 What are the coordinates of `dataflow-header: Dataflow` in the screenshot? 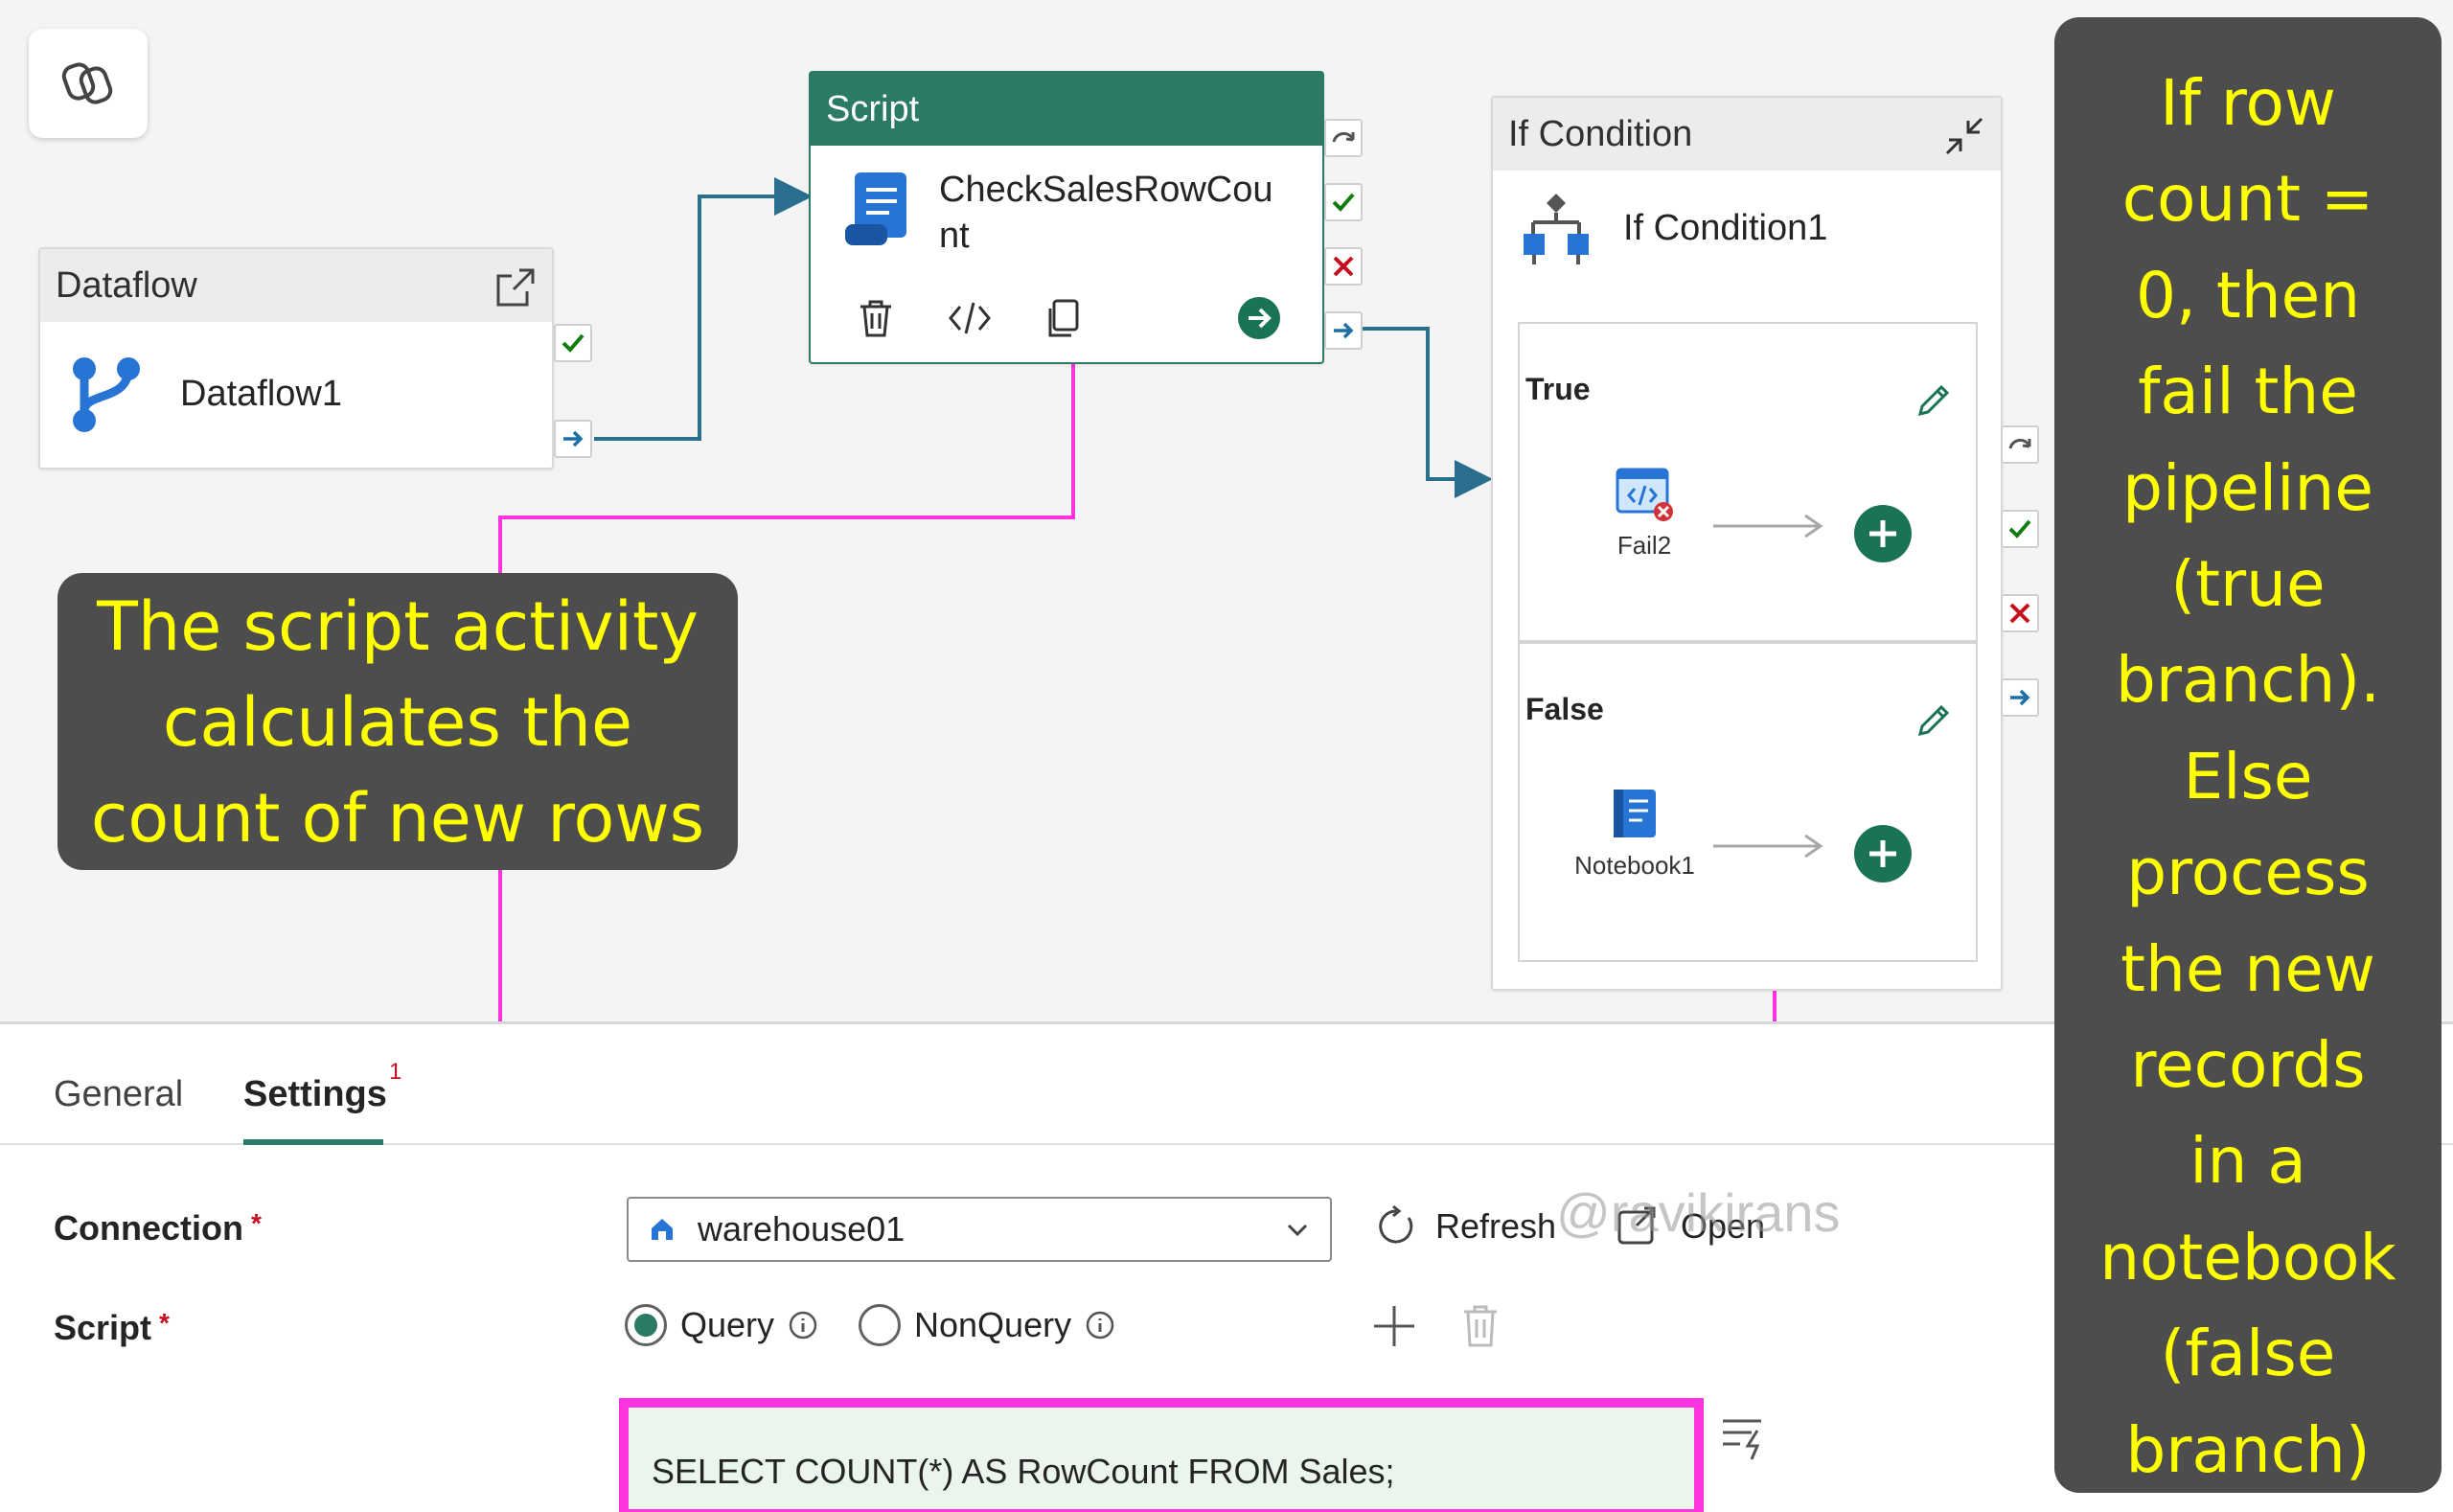 It's located at (296, 285).